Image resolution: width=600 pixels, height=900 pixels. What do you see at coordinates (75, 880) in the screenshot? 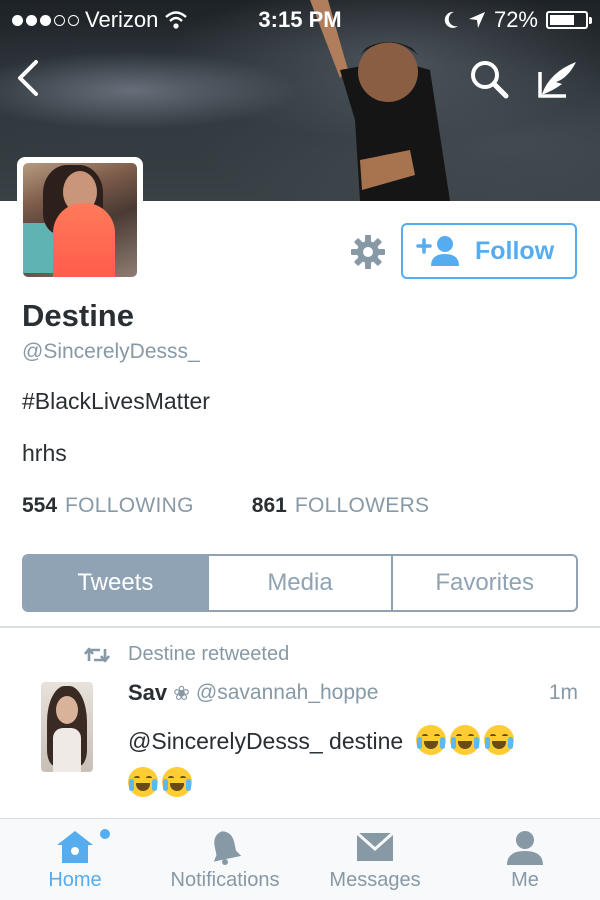
I see `nav-home-label: Home` at bounding box center [75, 880].